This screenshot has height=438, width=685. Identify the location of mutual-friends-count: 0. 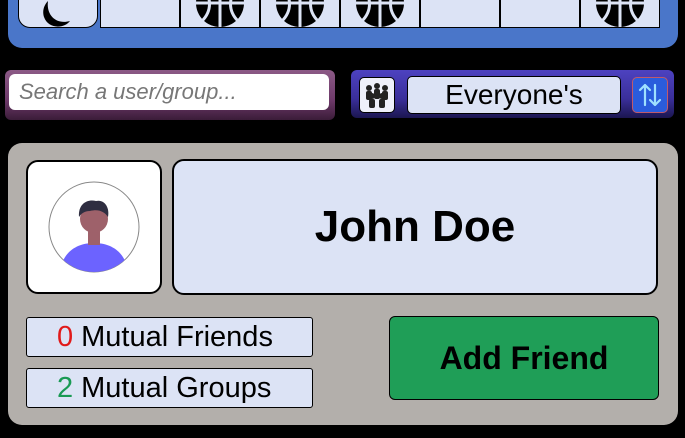
(65, 336).